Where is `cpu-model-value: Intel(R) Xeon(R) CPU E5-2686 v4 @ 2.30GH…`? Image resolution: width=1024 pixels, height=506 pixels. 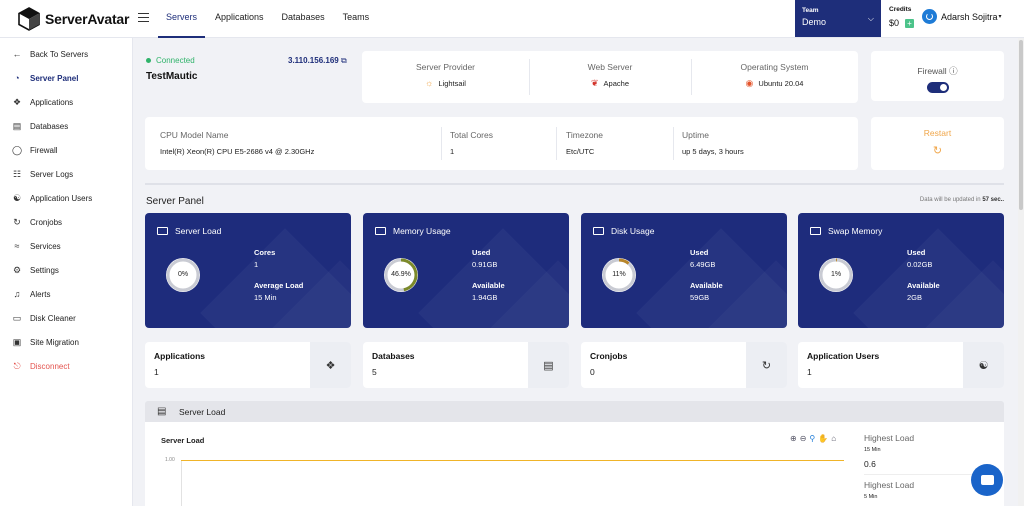
cpu-model-value: Intel(R) Xeon(R) CPU E5-2686 v4 @ 2.30GH… is located at coordinates (237, 151).